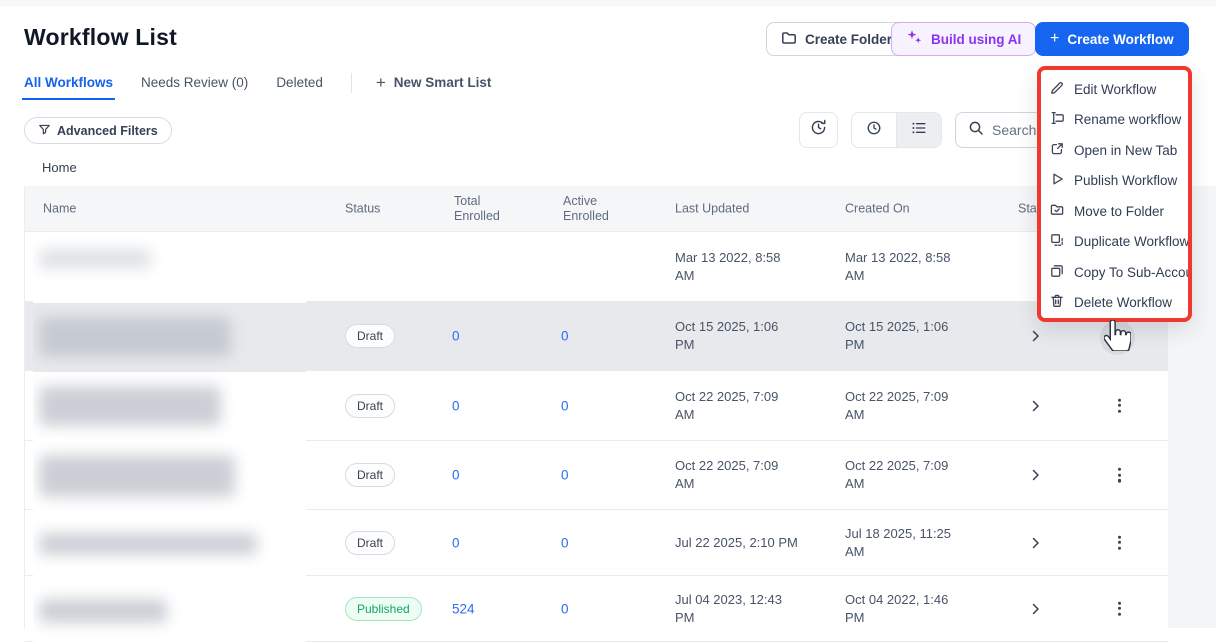 The height and width of the screenshot is (643, 1216). I want to click on folder-icon, so click(789, 39).